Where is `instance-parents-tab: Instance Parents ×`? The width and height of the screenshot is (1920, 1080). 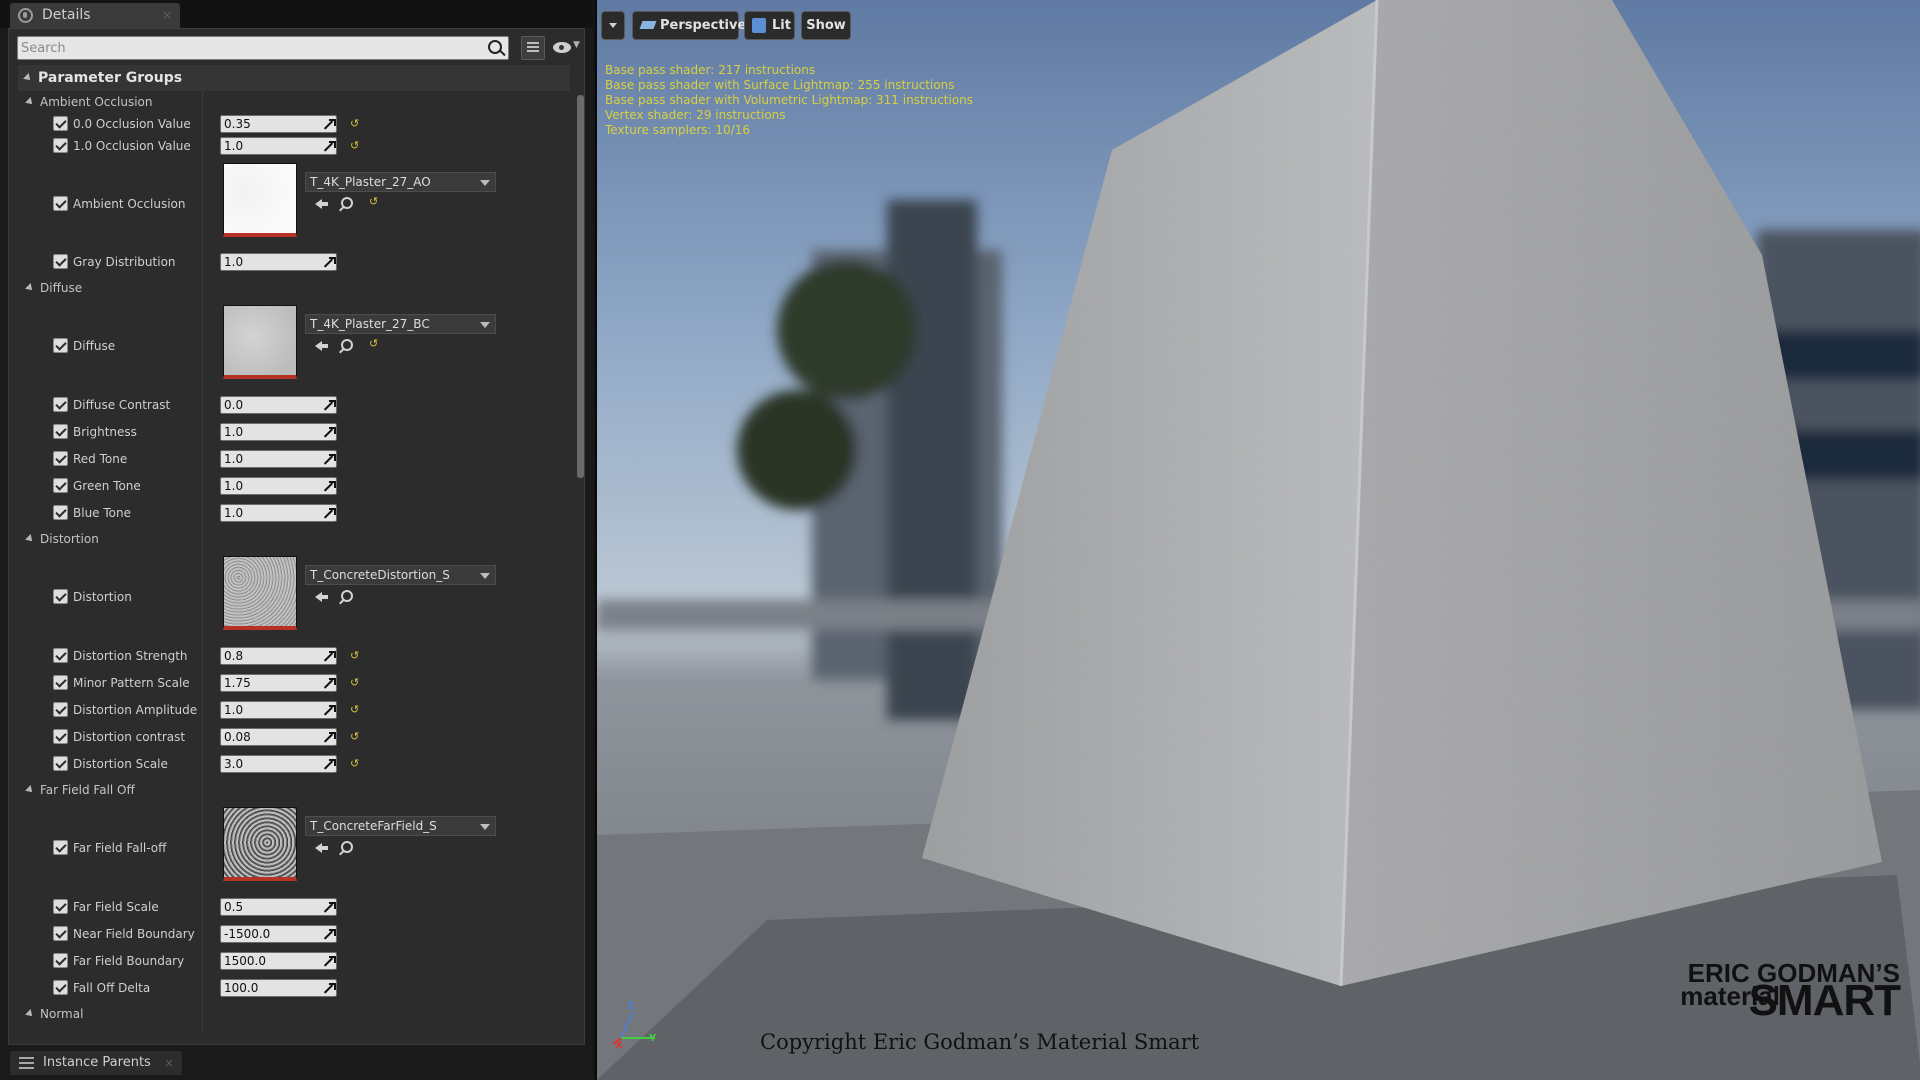
instance-parents-tab: Instance Parents × is located at coordinates (96, 1063).